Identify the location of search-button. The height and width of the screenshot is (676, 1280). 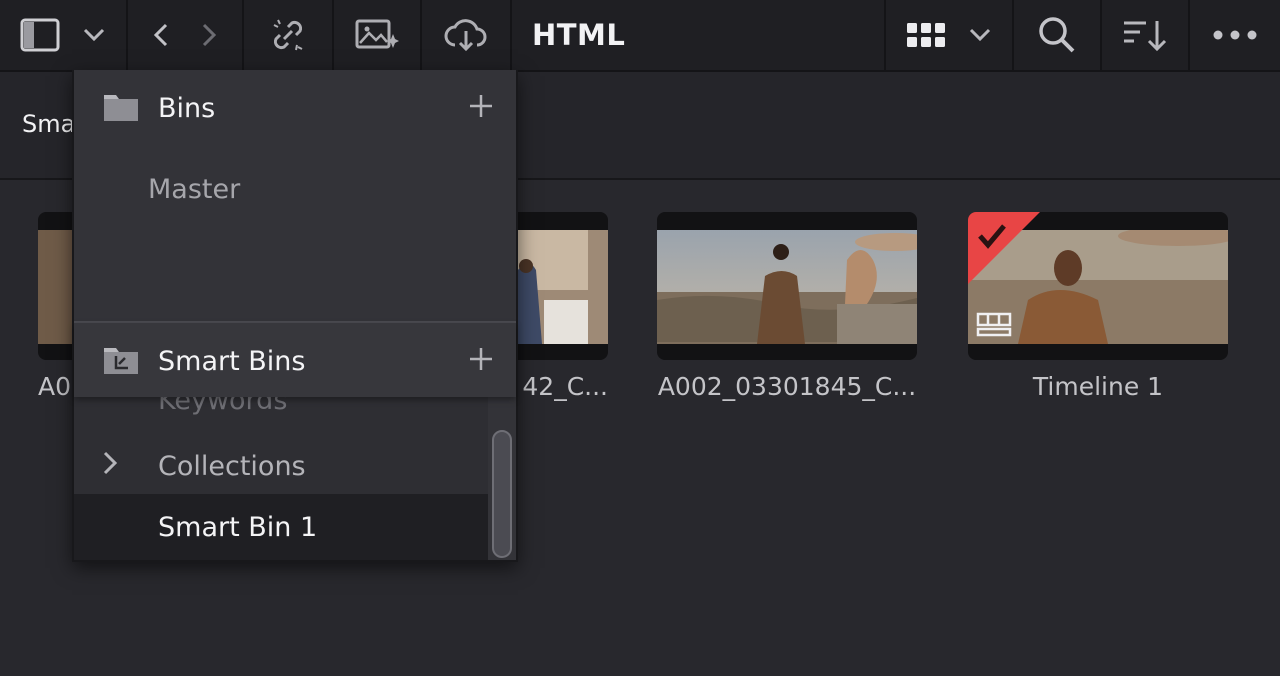
(1058, 35).